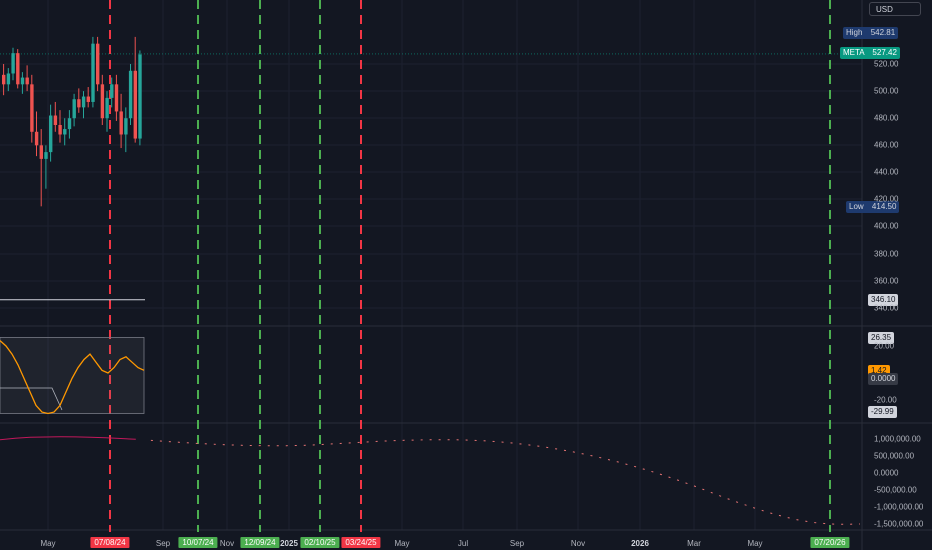  I want to click on currency-selector: USD, so click(895, 9).